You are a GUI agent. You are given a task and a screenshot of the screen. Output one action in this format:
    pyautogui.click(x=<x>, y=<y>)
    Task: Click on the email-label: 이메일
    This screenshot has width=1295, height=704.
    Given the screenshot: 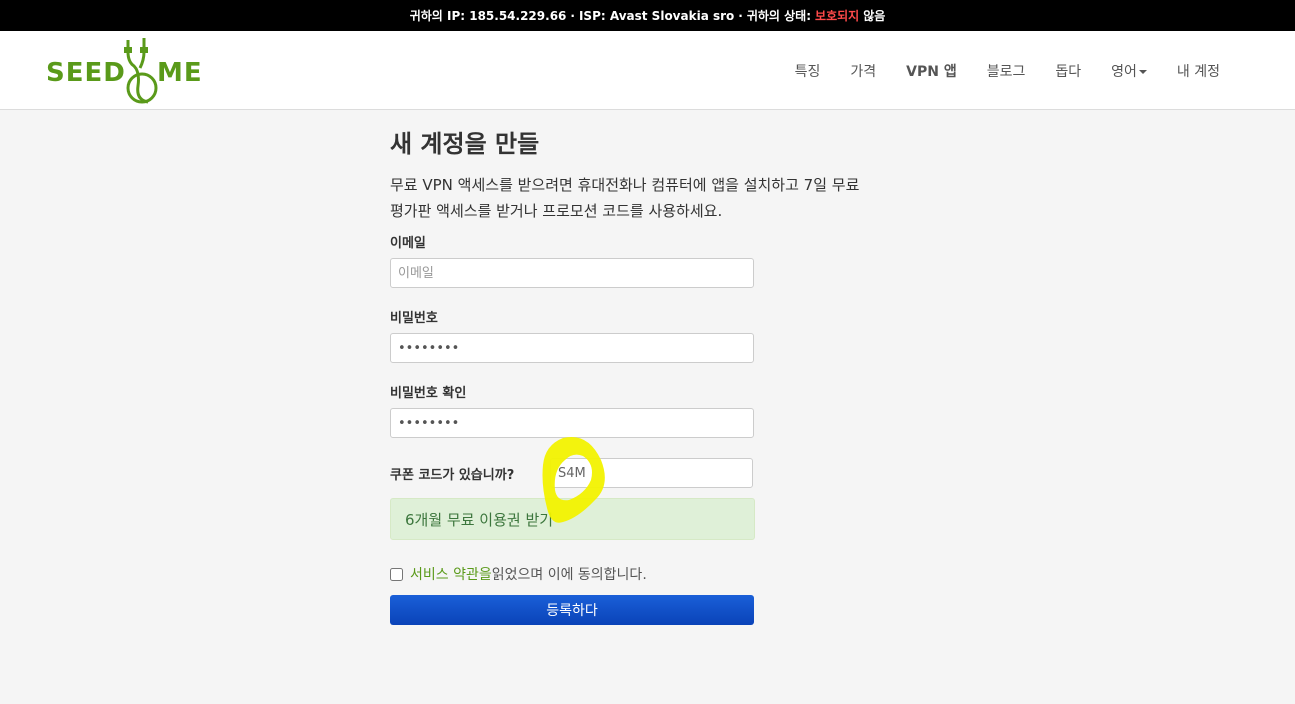 What is the action you would take?
    pyautogui.click(x=408, y=243)
    